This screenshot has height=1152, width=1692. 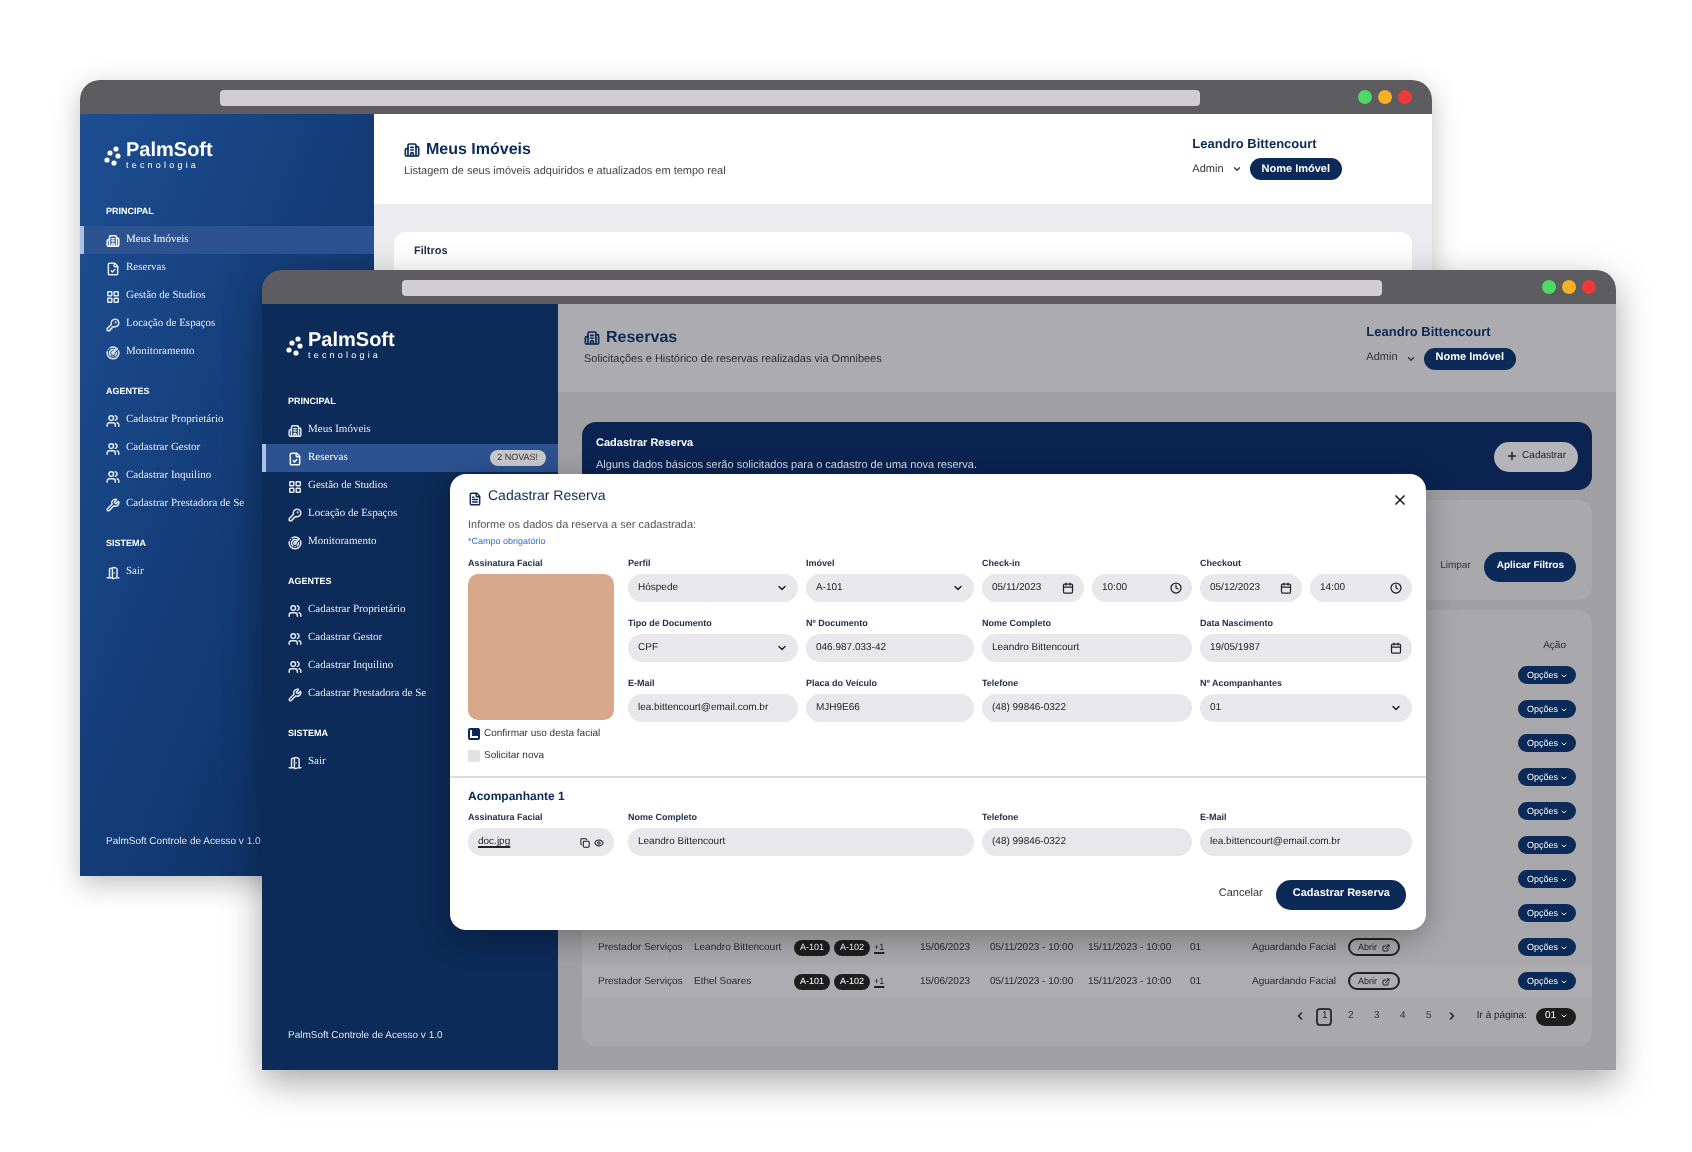 I want to click on page-title: Meus Imóveis, so click(x=478, y=149).